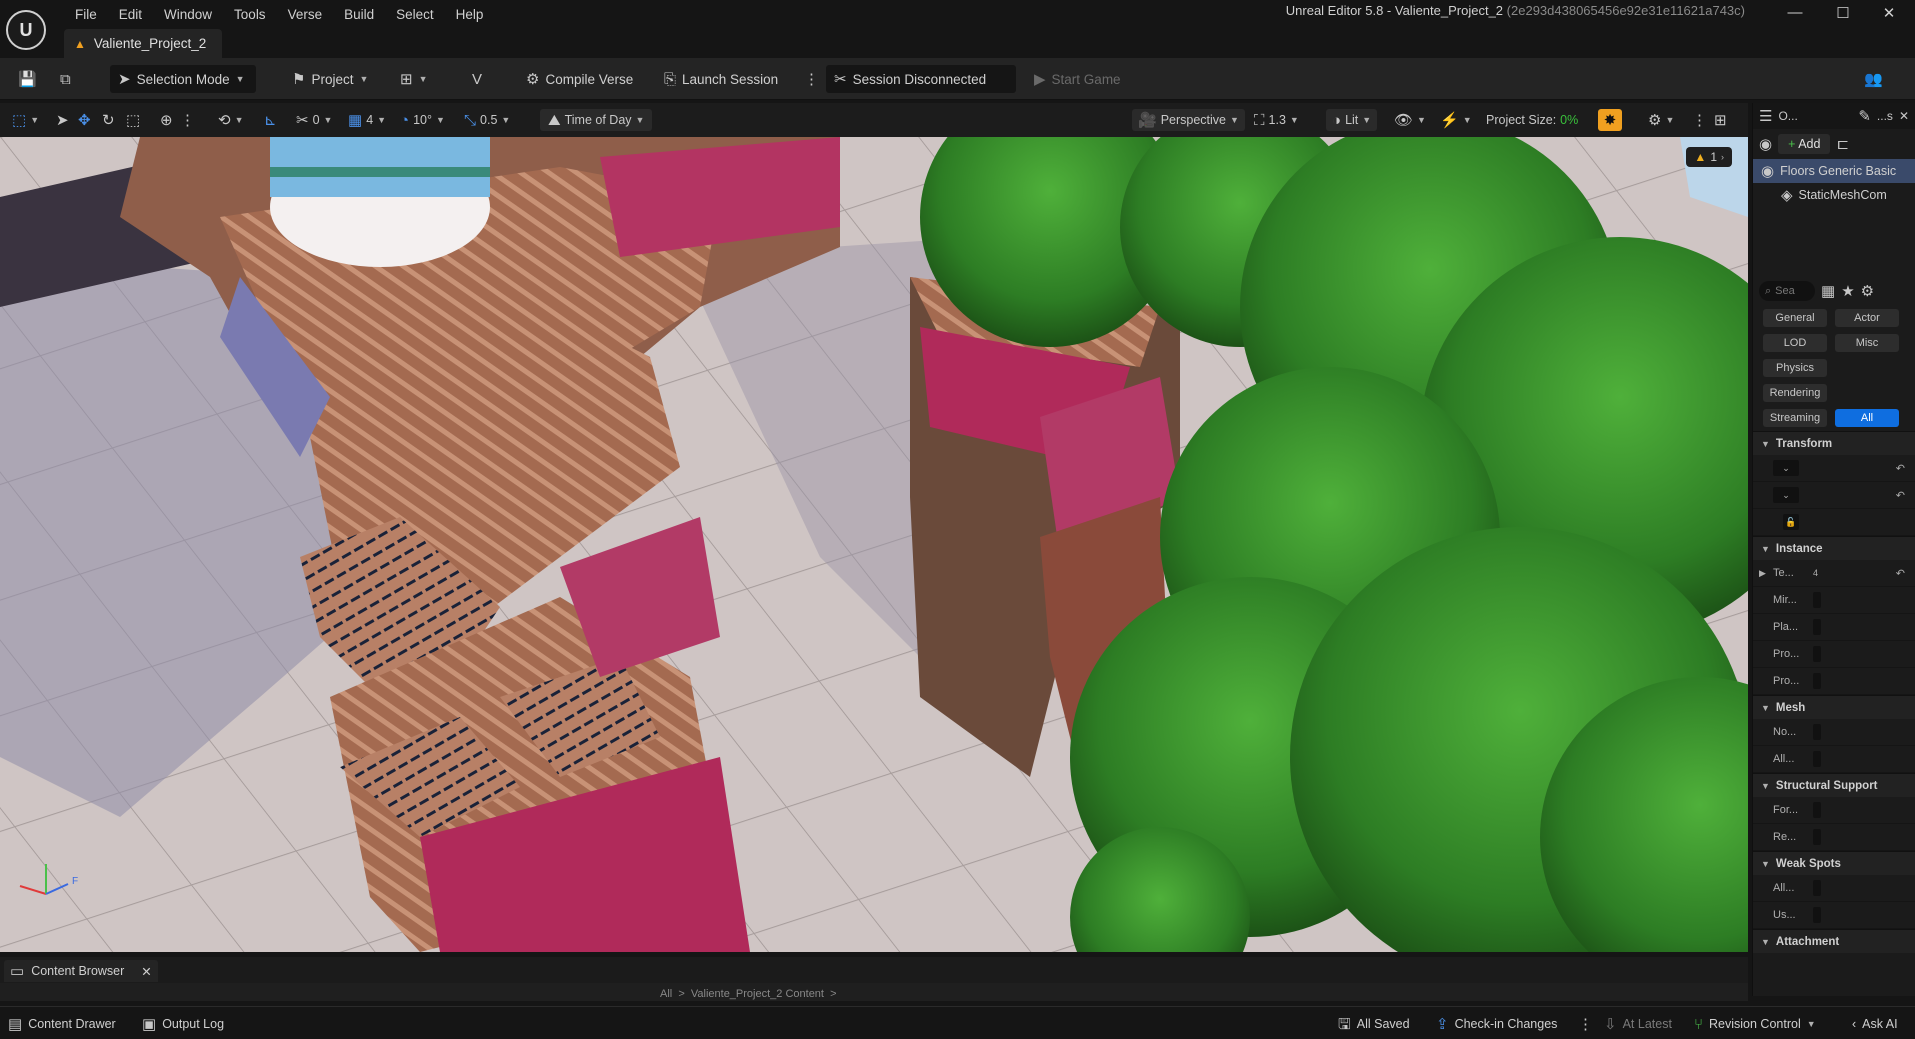 Image resolution: width=1915 pixels, height=1039 pixels. I want to click on at-latest-button: ⇩ At Latest, so click(1638, 1024).